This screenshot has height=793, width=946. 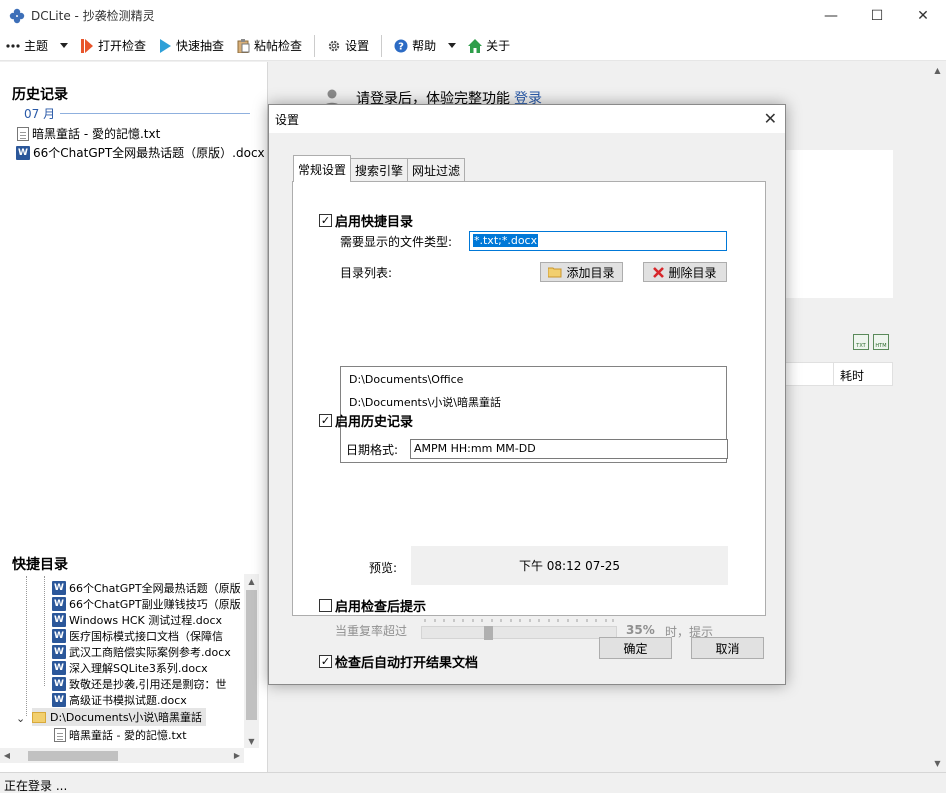 I want to click on threshold-slider, so click(x=519, y=629).